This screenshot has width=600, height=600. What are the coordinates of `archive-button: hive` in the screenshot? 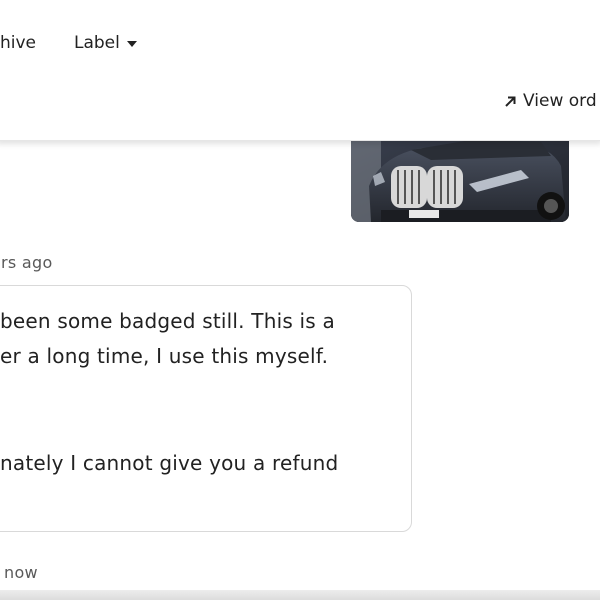 It's located at (18, 43).